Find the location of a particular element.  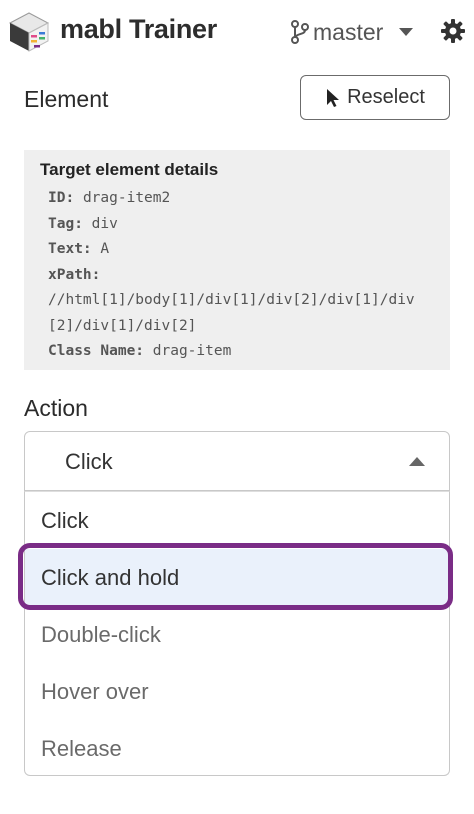

detail-text: Text: A is located at coordinates (79, 249).